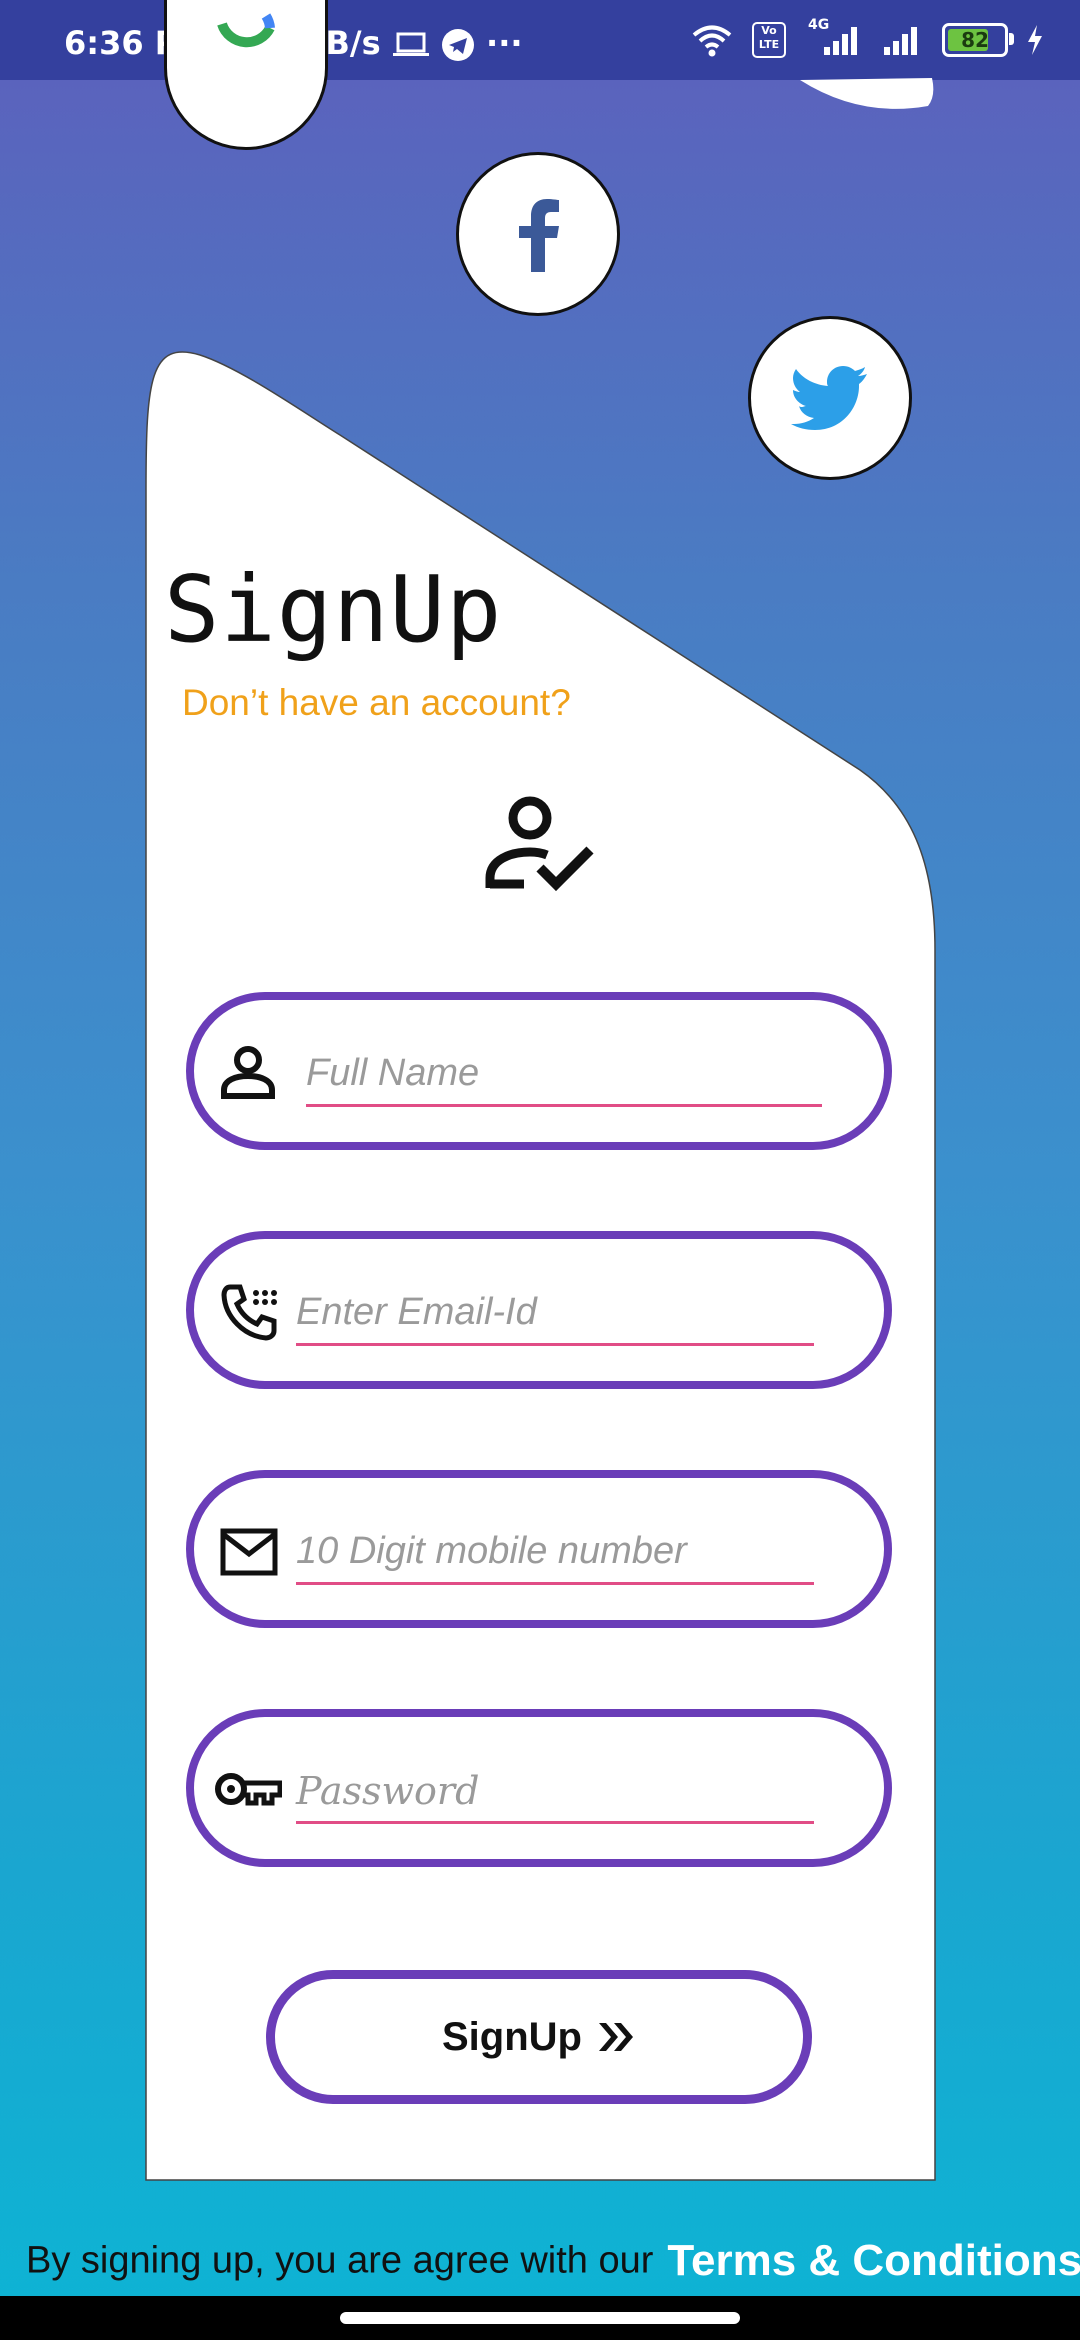  What do you see at coordinates (333, 609) in the screenshot?
I see `page-title: SignUp` at bounding box center [333, 609].